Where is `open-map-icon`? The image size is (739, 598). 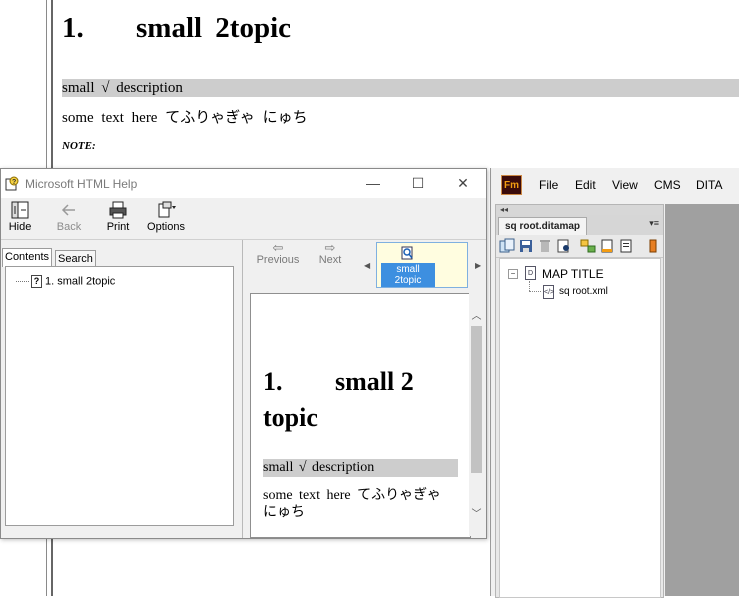
open-map-icon is located at coordinates (507, 246).